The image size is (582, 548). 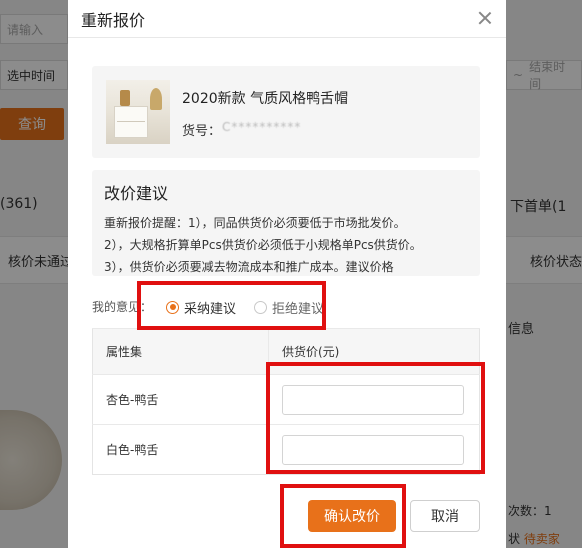 I want to click on column-header-price: 供货价(元), so click(x=374, y=351).